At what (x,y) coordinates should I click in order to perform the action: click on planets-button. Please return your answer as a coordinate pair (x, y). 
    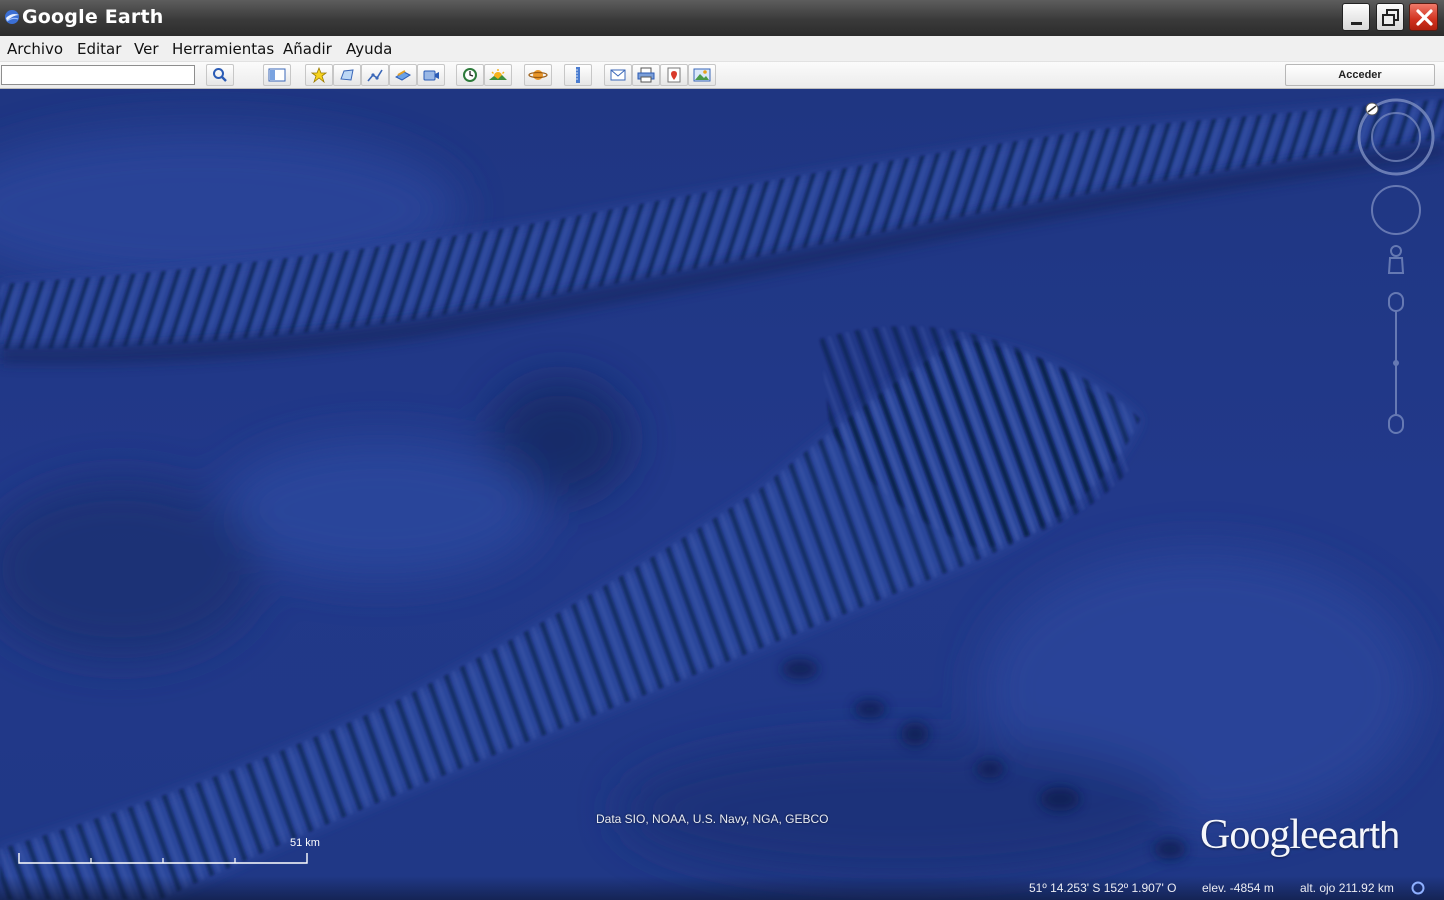
    Looking at the image, I should click on (538, 75).